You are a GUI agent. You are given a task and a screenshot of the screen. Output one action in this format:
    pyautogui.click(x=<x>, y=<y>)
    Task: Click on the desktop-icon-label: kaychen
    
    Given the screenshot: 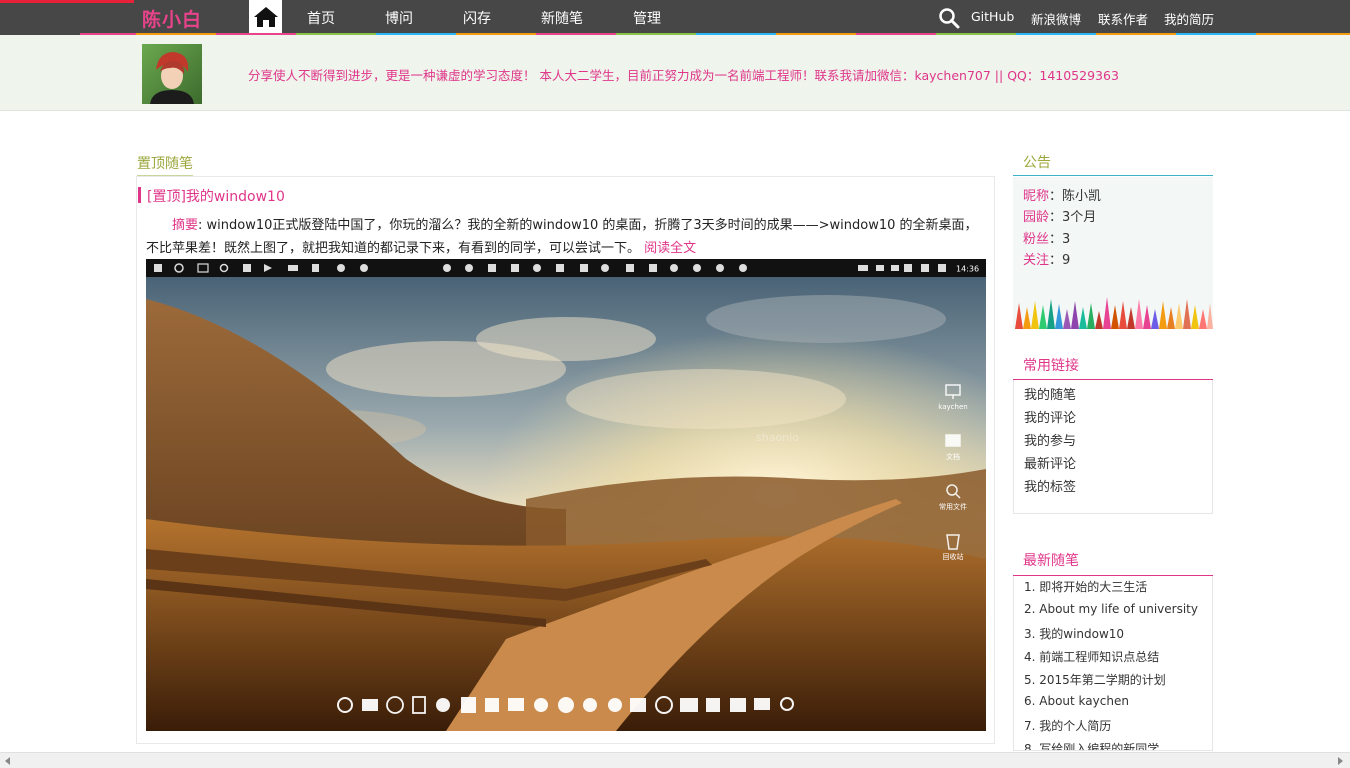 What is the action you would take?
    pyautogui.click(x=952, y=407)
    